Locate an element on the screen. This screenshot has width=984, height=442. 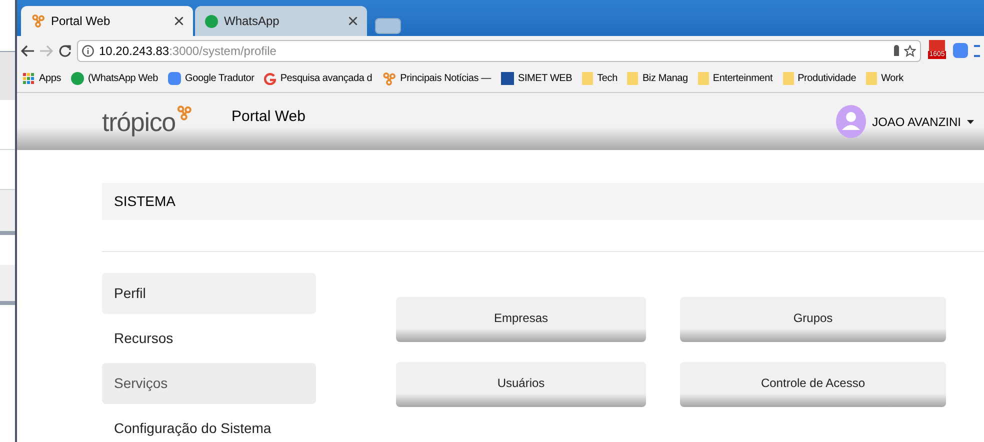
bookmark: Google Tradutor is located at coordinates (211, 78).